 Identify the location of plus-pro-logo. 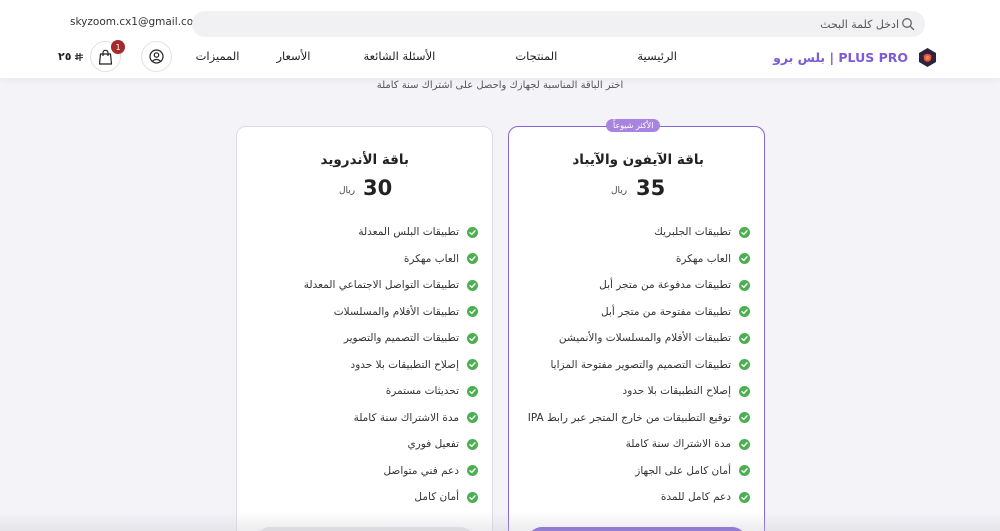
(927, 57).